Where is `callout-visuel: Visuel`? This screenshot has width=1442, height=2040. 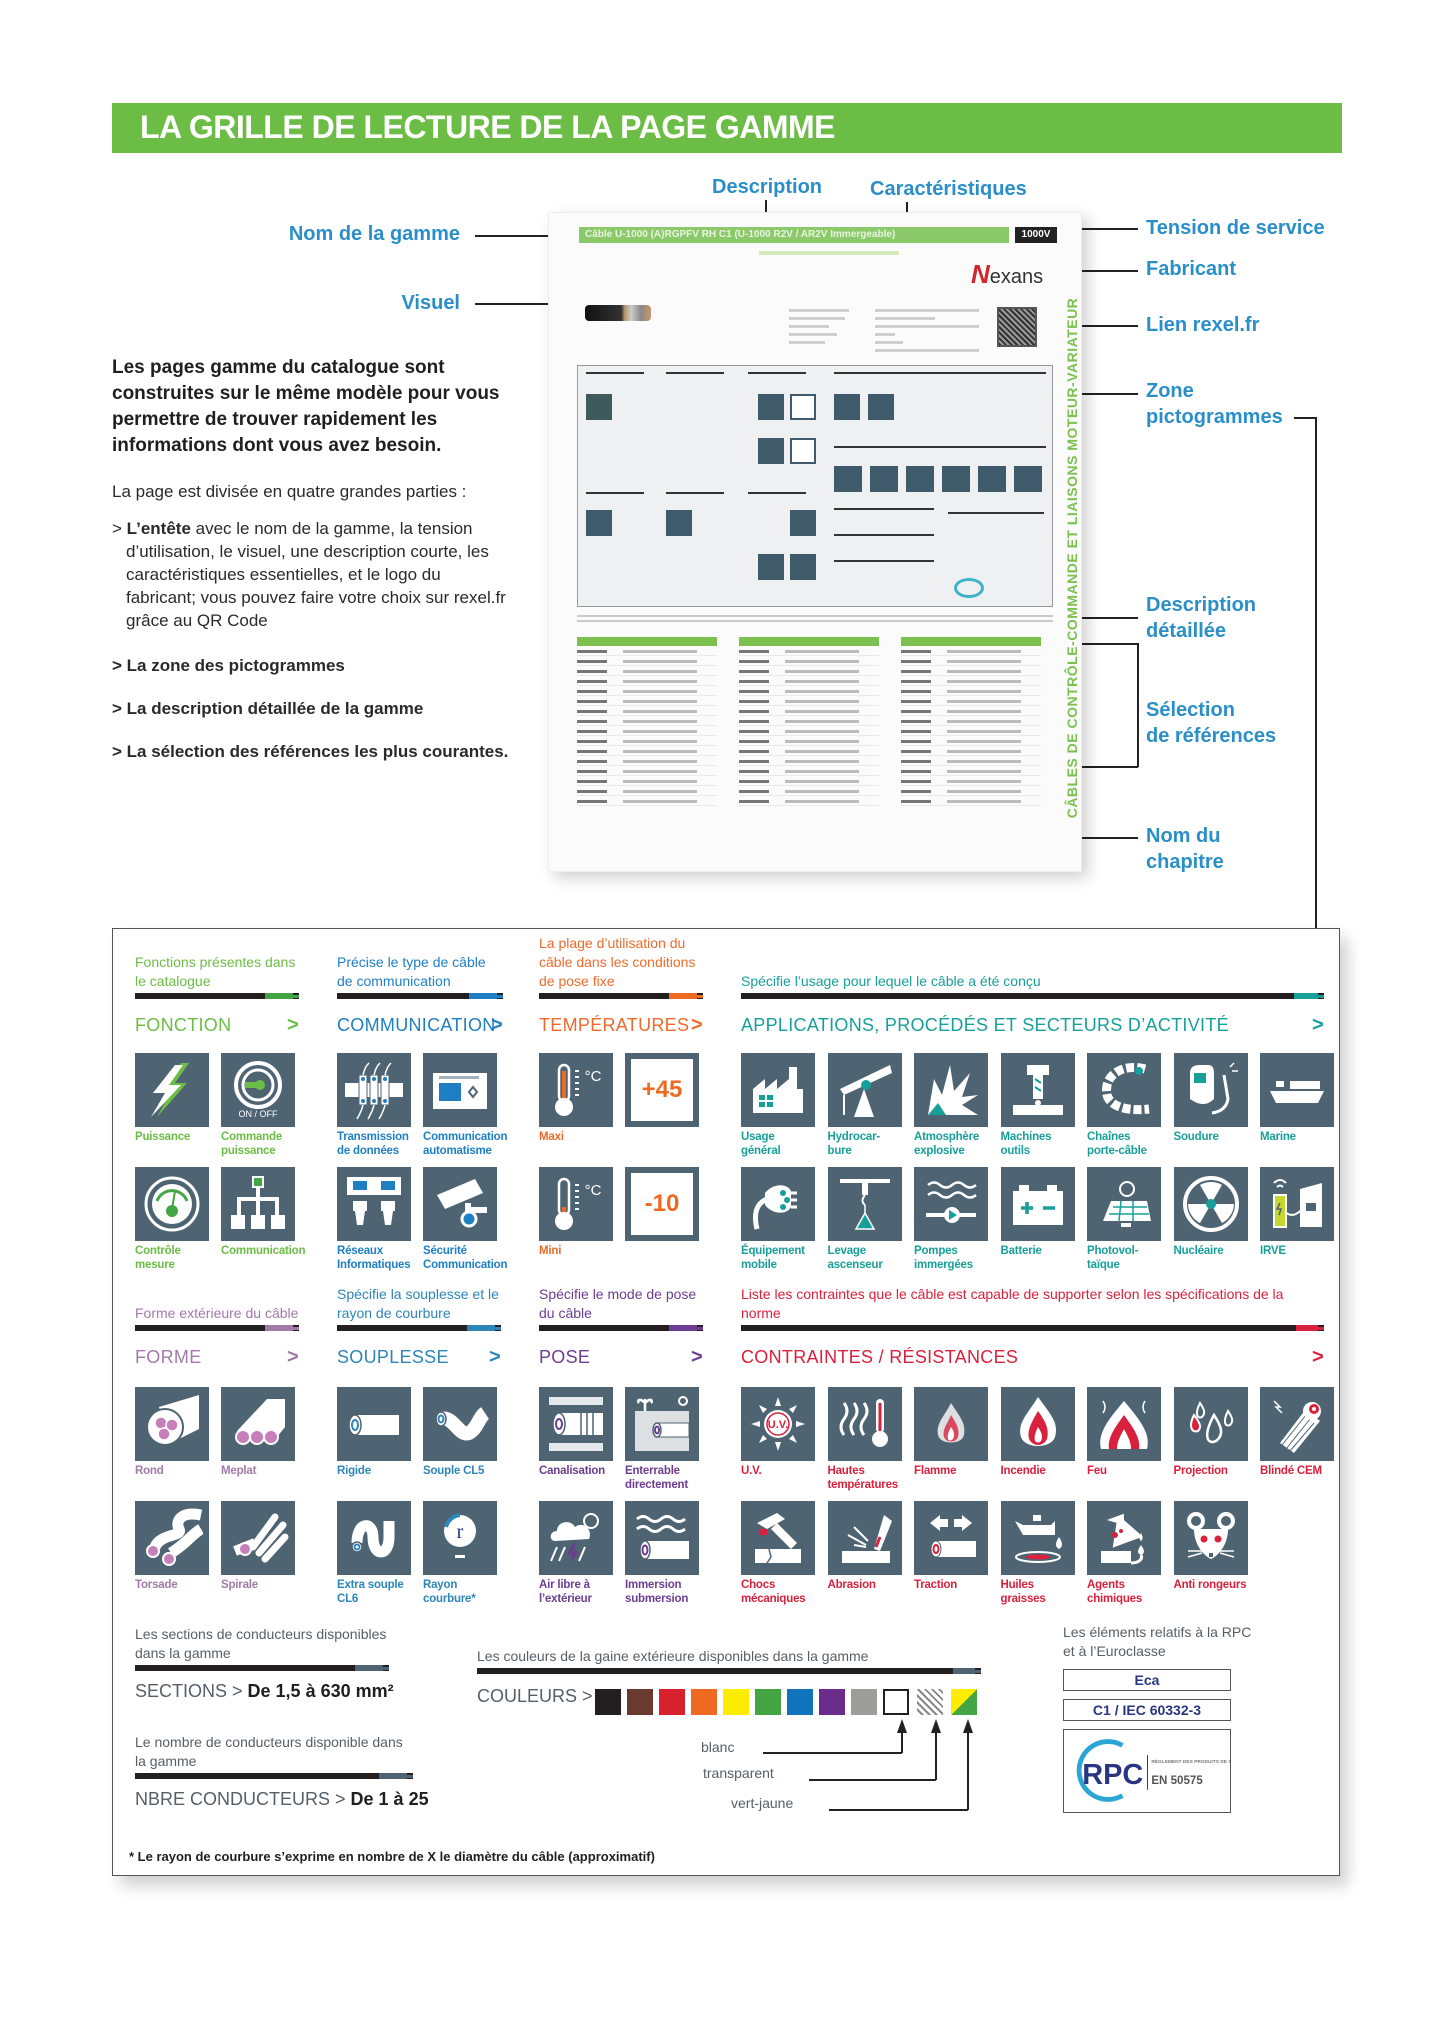
callout-visuel: Visuel is located at coordinates (430, 303).